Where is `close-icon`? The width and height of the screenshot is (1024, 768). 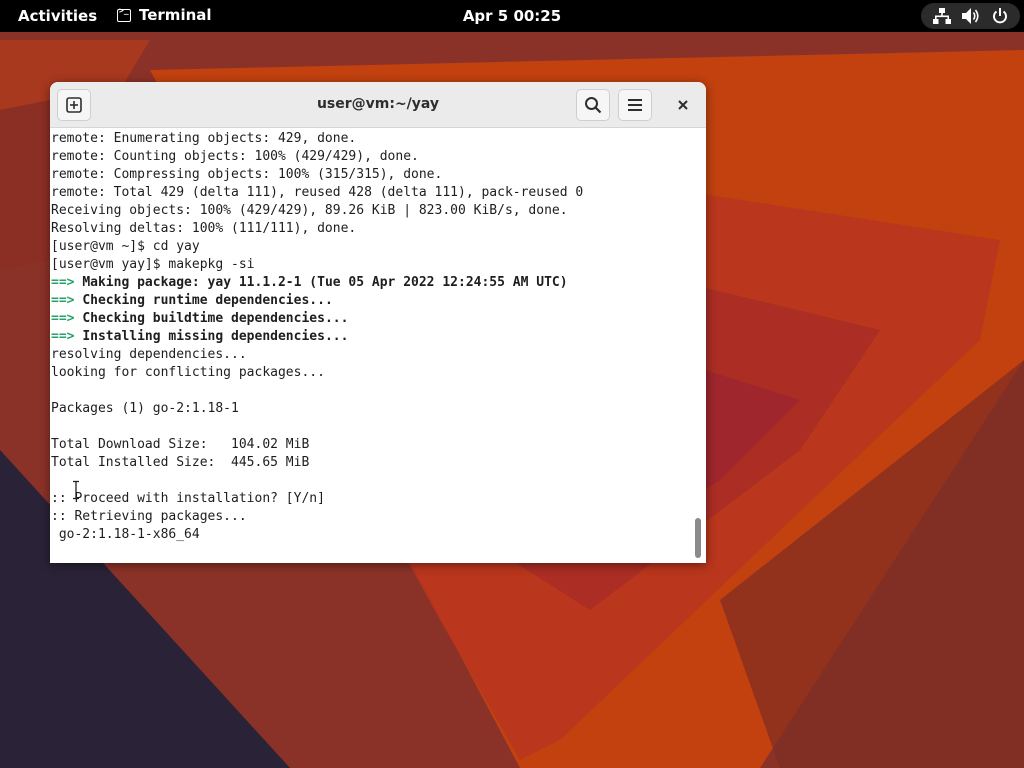
close-icon is located at coordinates (683, 105).